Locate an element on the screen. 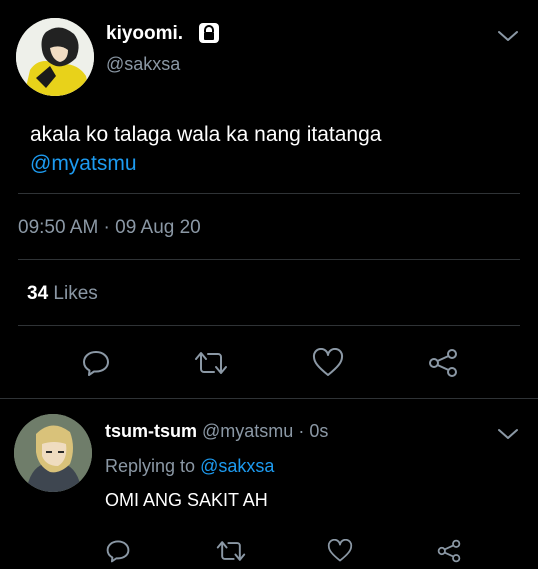  mention-link: @myatsmu is located at coordinates (205, 163).